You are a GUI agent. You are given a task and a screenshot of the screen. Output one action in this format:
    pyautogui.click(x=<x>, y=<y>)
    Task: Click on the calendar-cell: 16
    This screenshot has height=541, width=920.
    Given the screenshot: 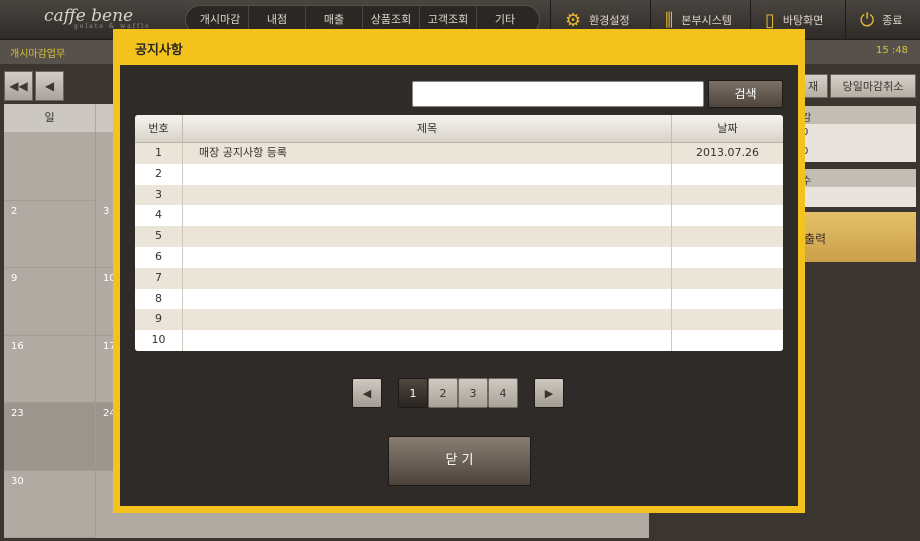 What is the action you would take?
    pyautogui.click(x=50, y=369)
    